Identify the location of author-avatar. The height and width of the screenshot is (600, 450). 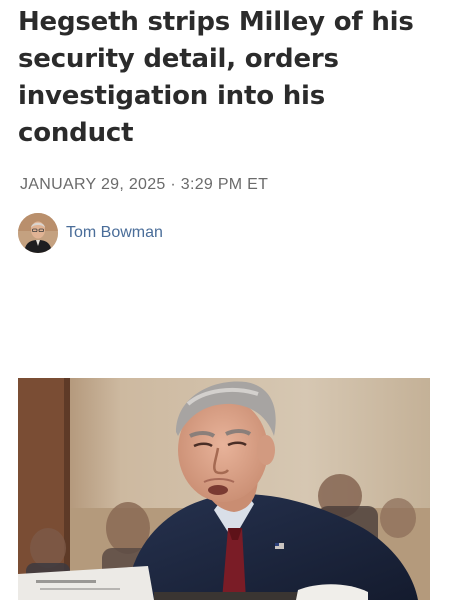
(38, 233).